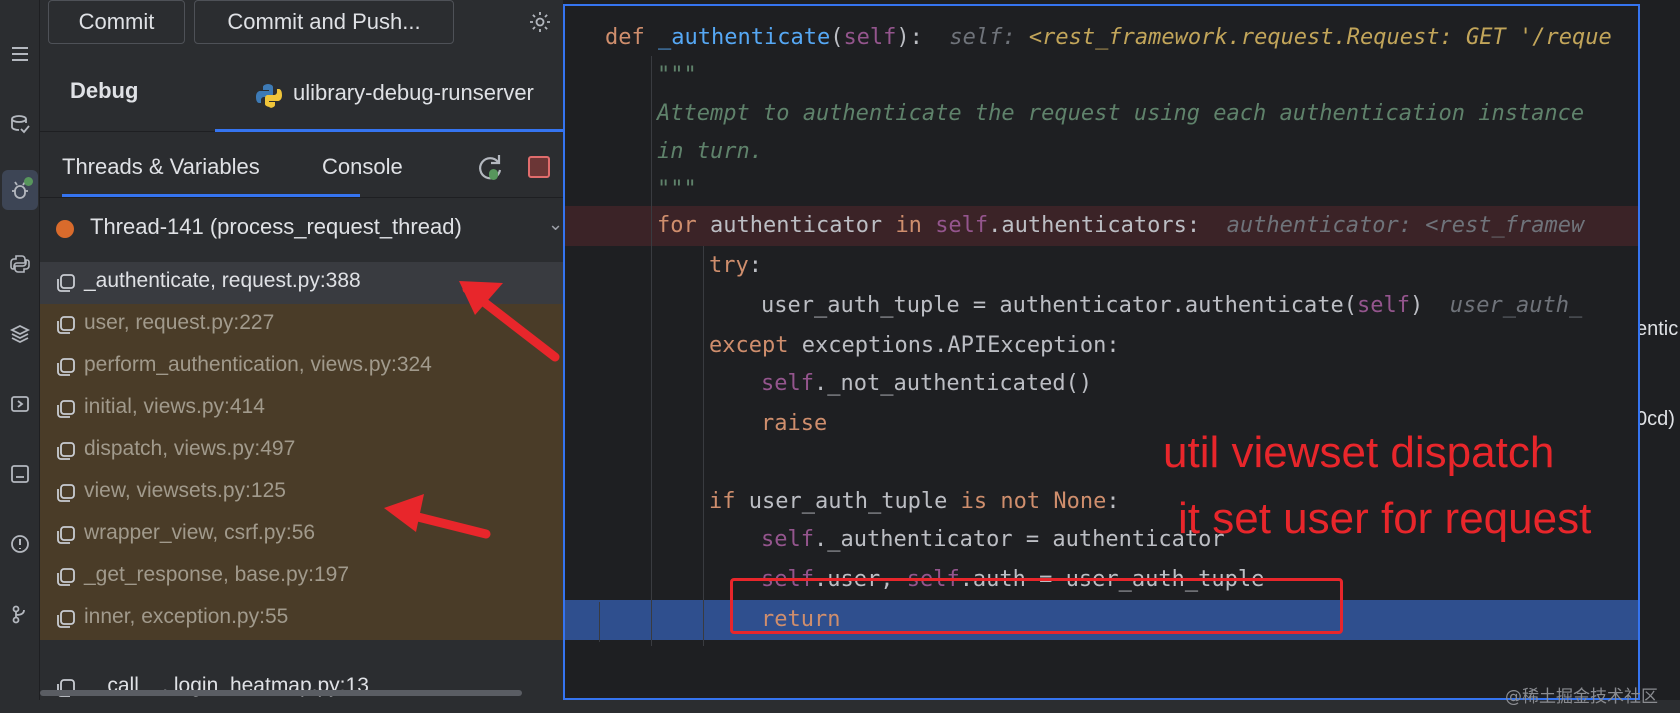  I want to click on run-config-tab: ulibrary-debug-runserver, so click(389, 97).